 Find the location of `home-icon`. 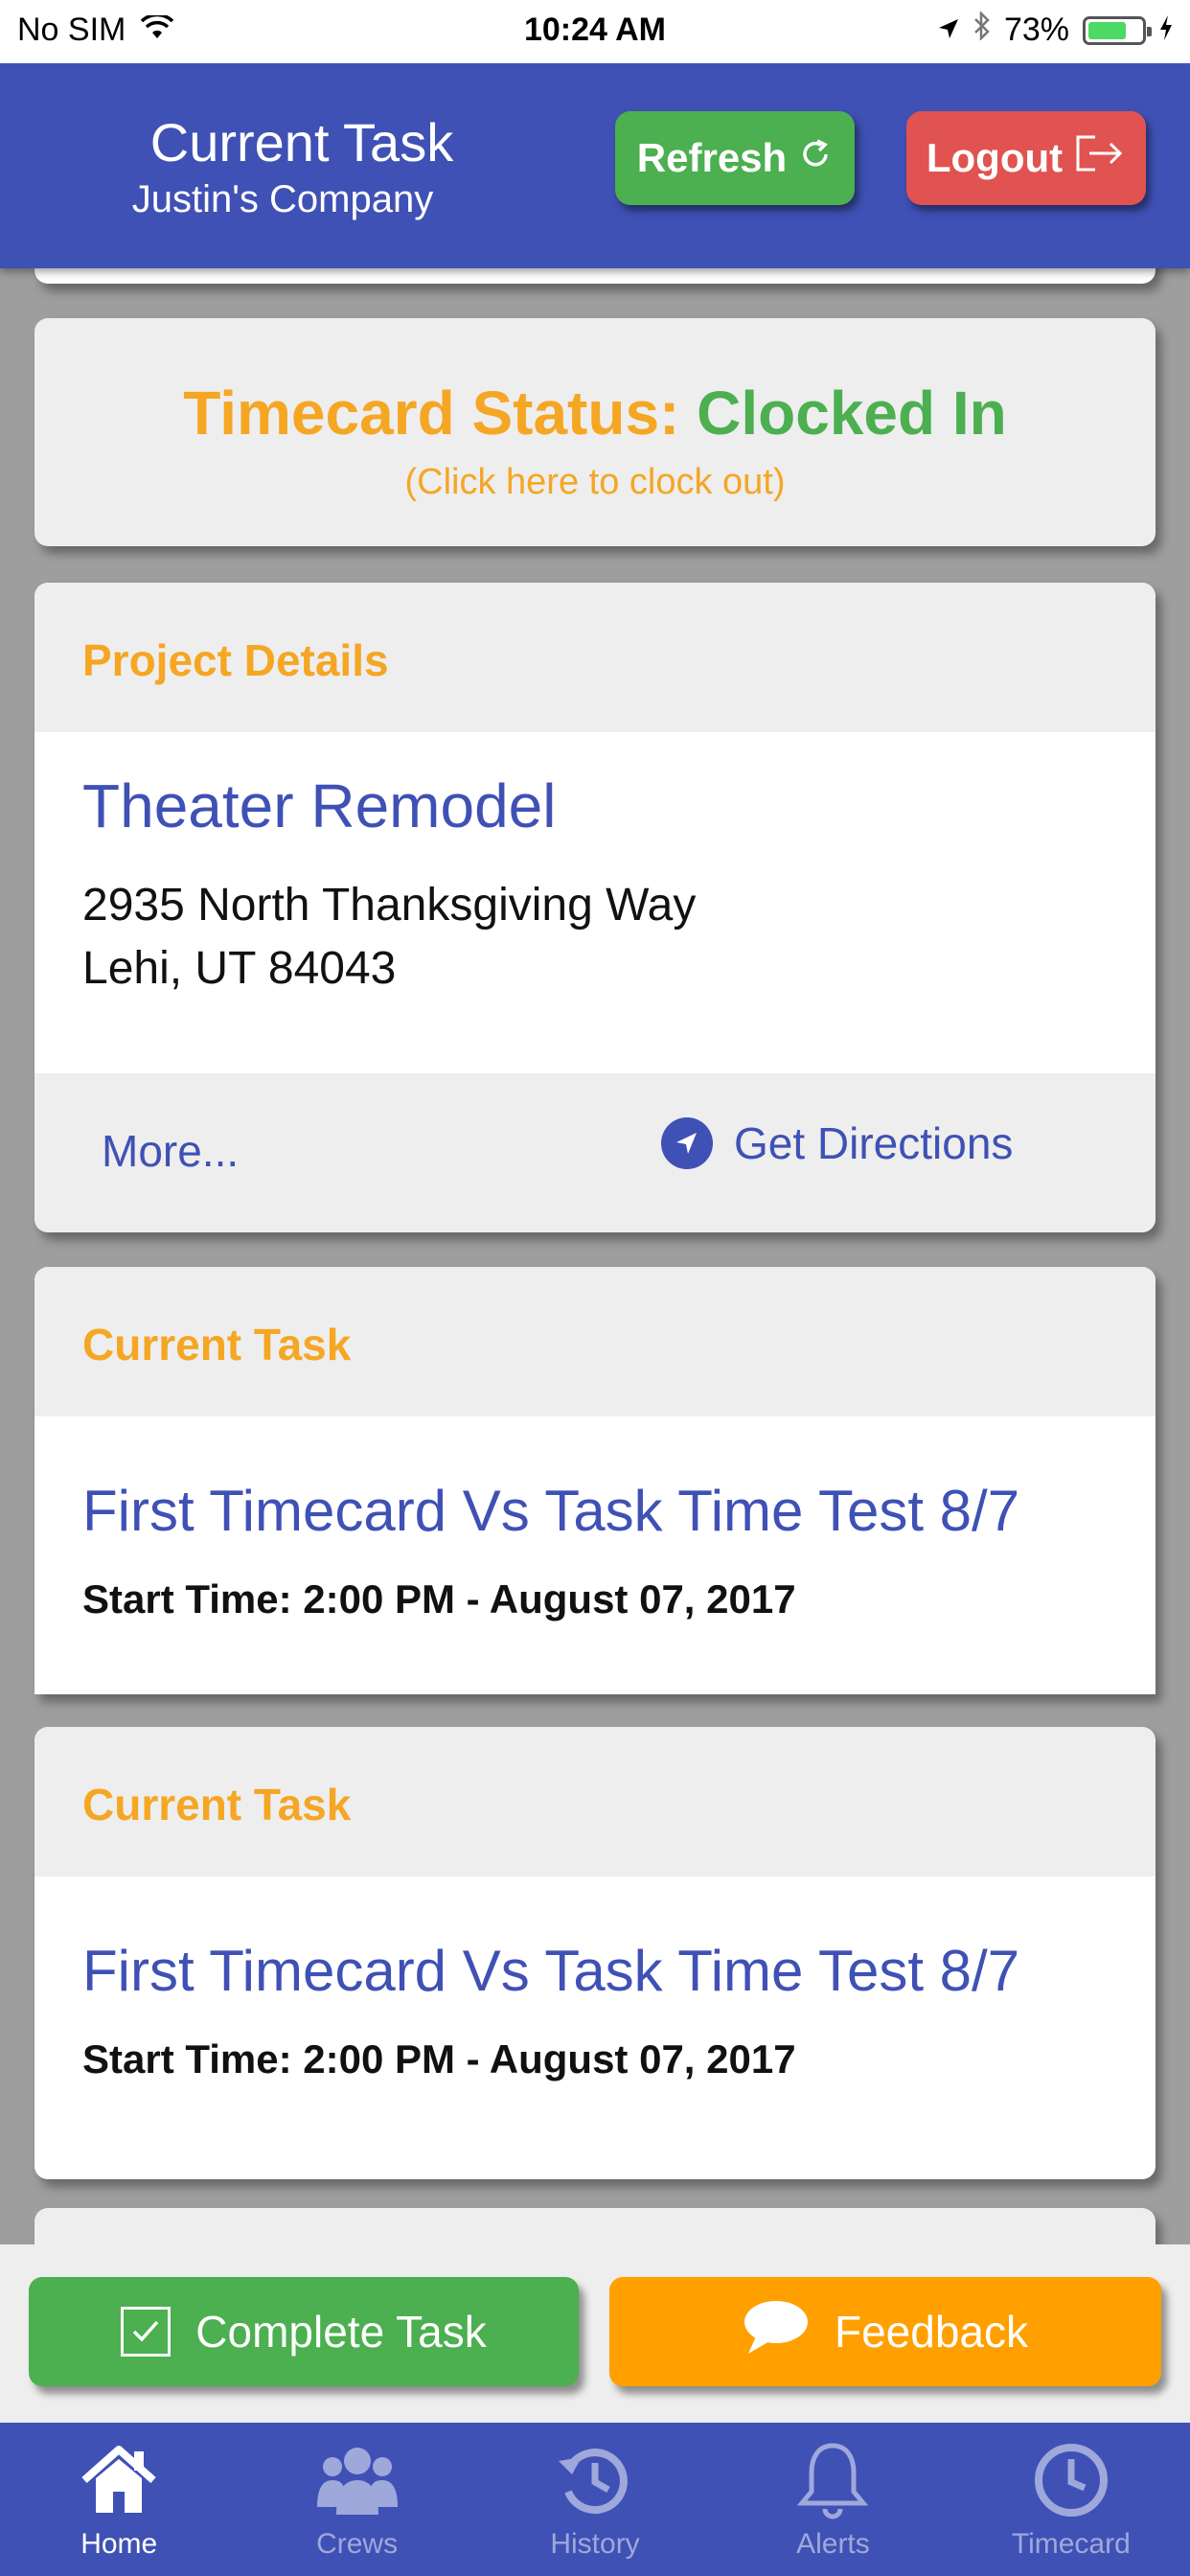

home-icon is located at coordinates (119, 2479).